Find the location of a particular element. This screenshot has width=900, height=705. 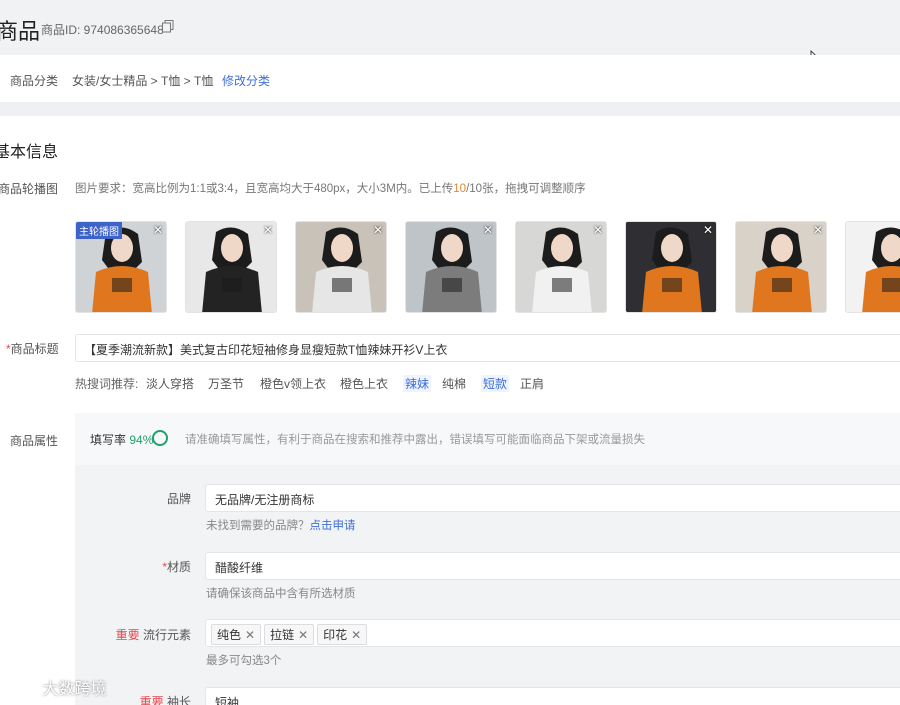

category-bar: 商品分类 女装/女士精品 > T恤 > T恤 修改分类 is located at coordinates (450, 78).